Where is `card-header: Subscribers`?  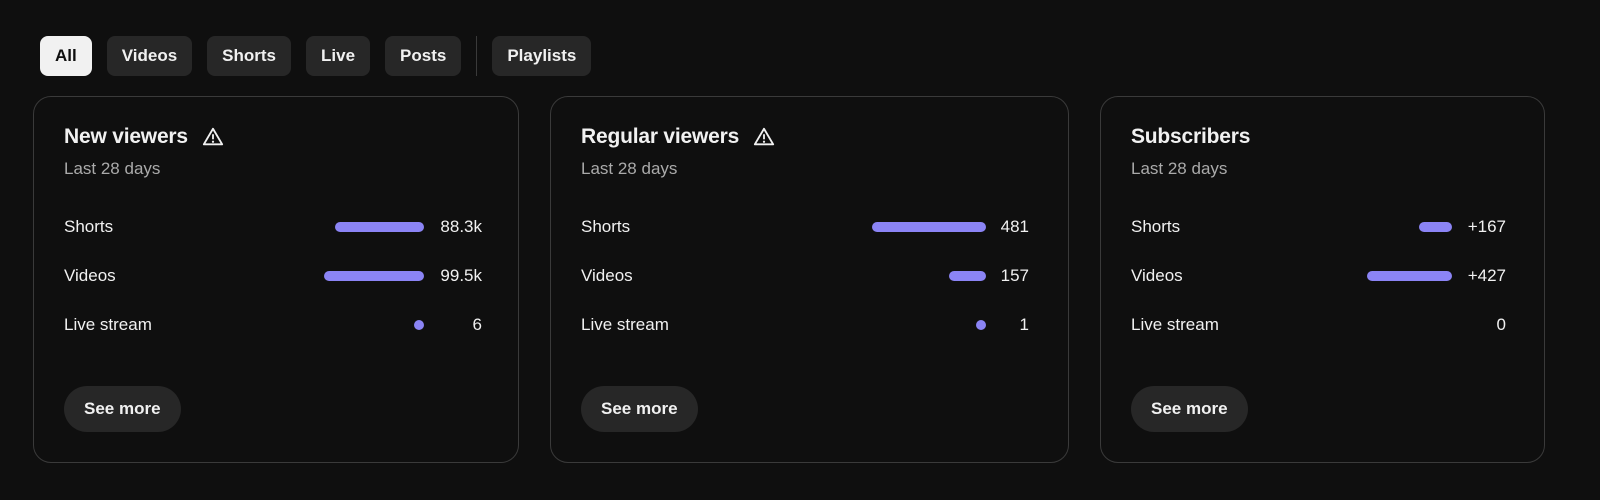 card-header: Subscribers is located at coordinates (1190, 137).